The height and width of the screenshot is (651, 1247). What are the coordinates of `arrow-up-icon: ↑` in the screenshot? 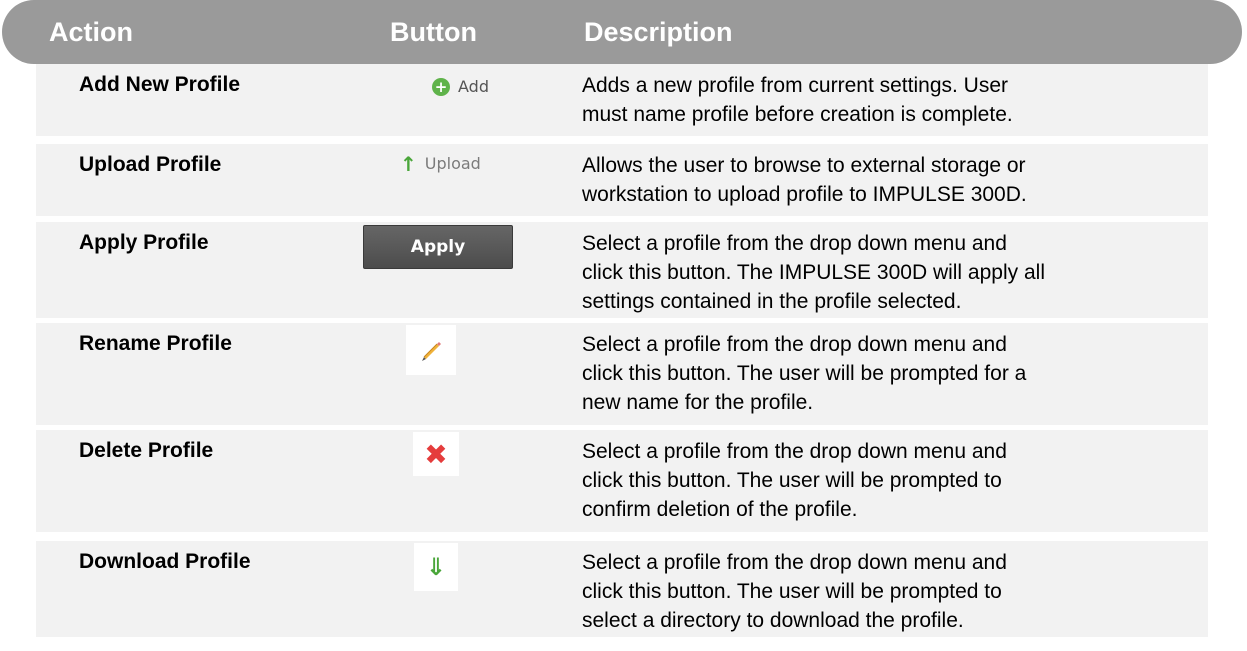 It's located at (408, 163).